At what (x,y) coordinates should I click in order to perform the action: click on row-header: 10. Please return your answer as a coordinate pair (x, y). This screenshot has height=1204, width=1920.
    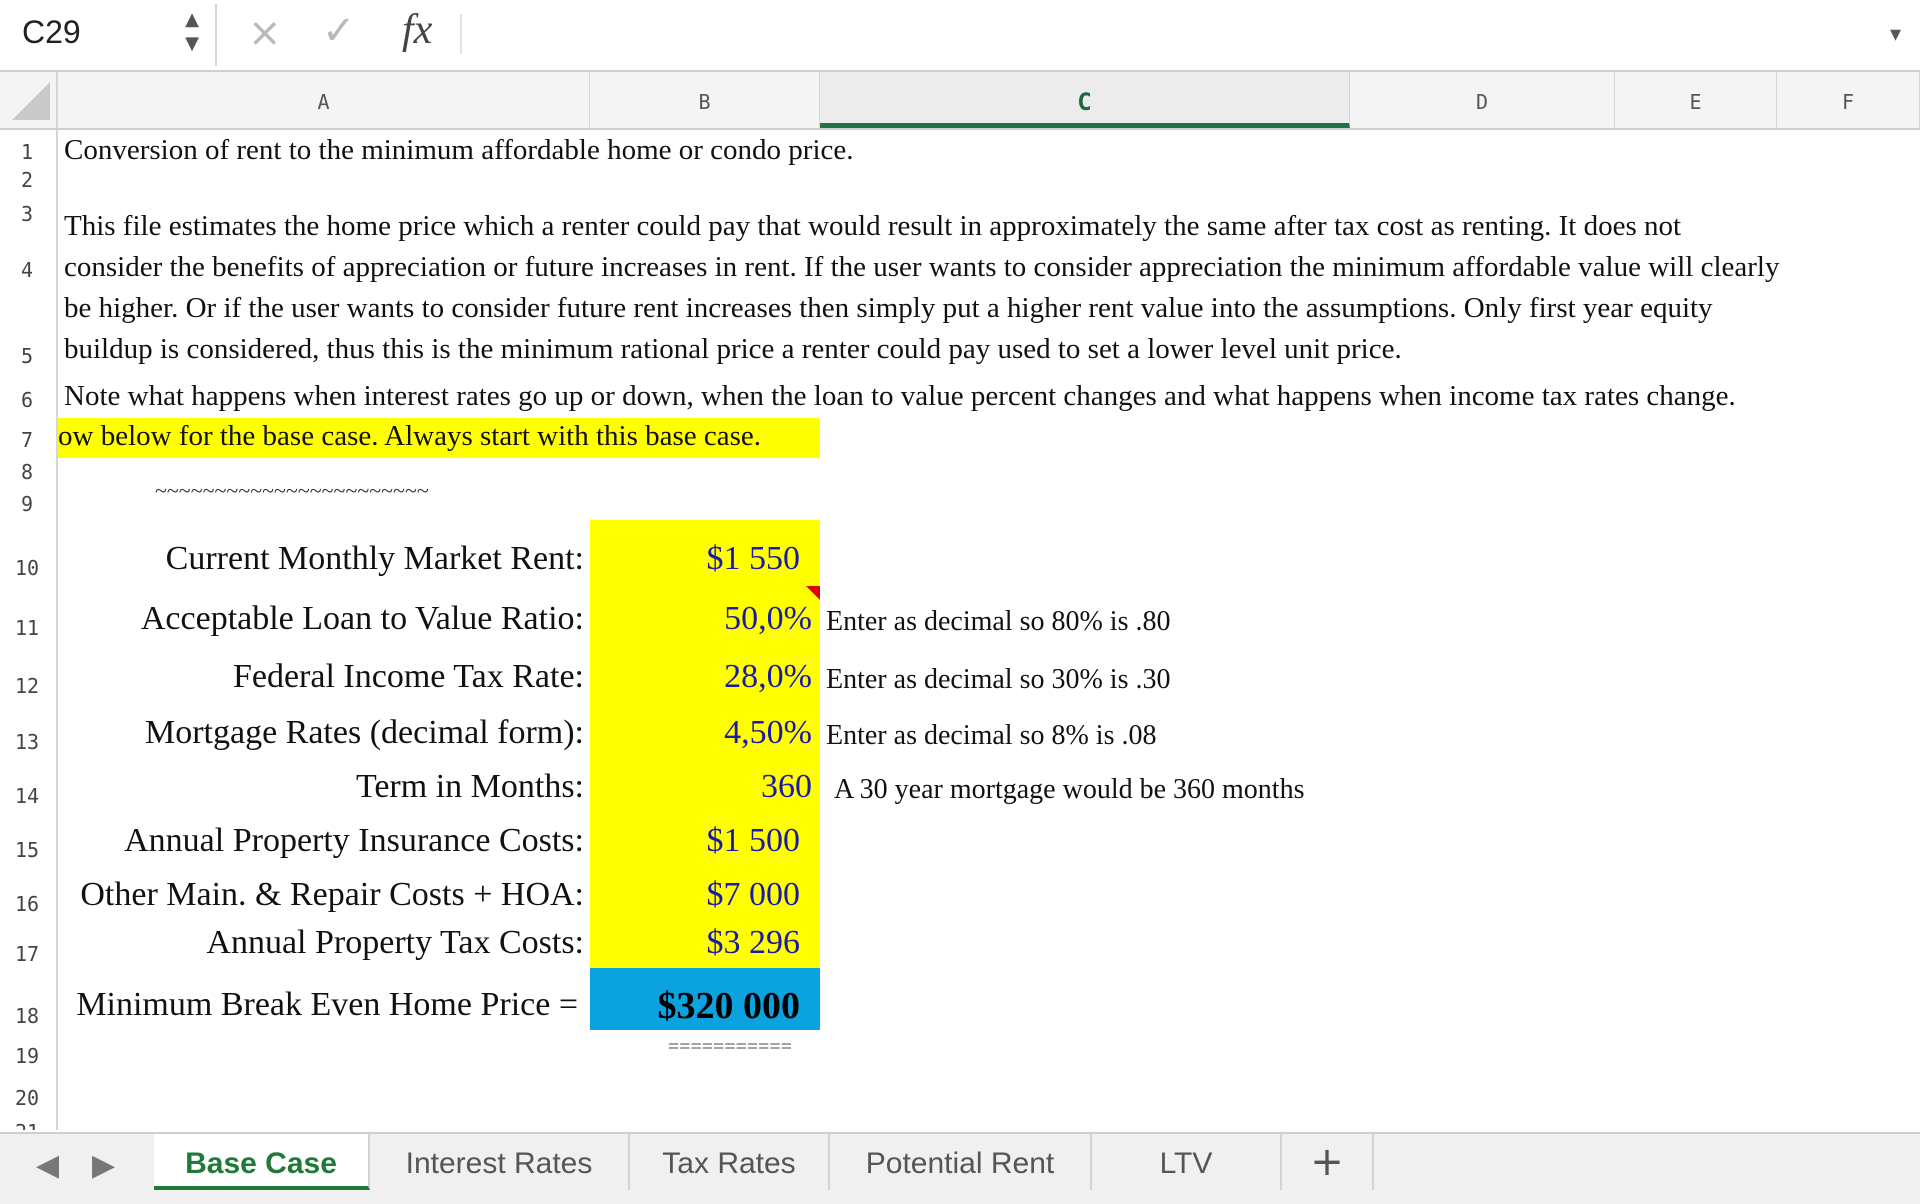
    Looking at the image, I should click on (27, 568).